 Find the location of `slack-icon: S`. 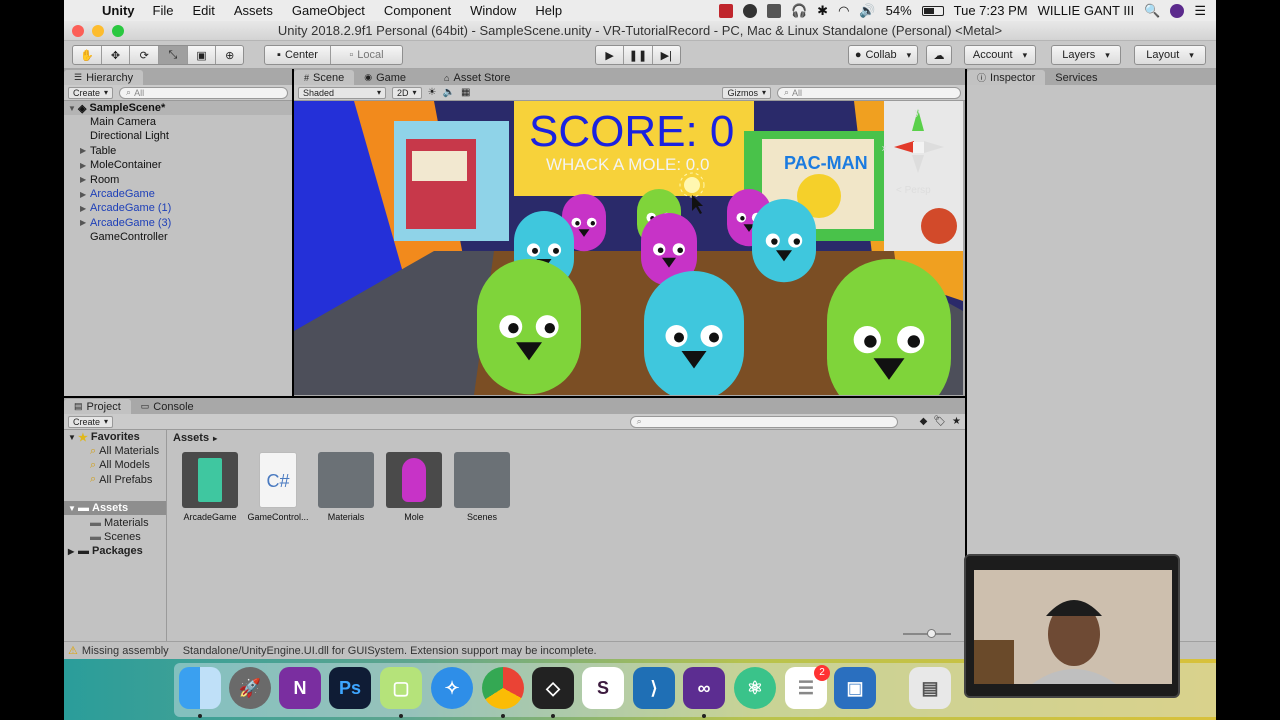

slack-icon: S is located at coordinates (603, 688).